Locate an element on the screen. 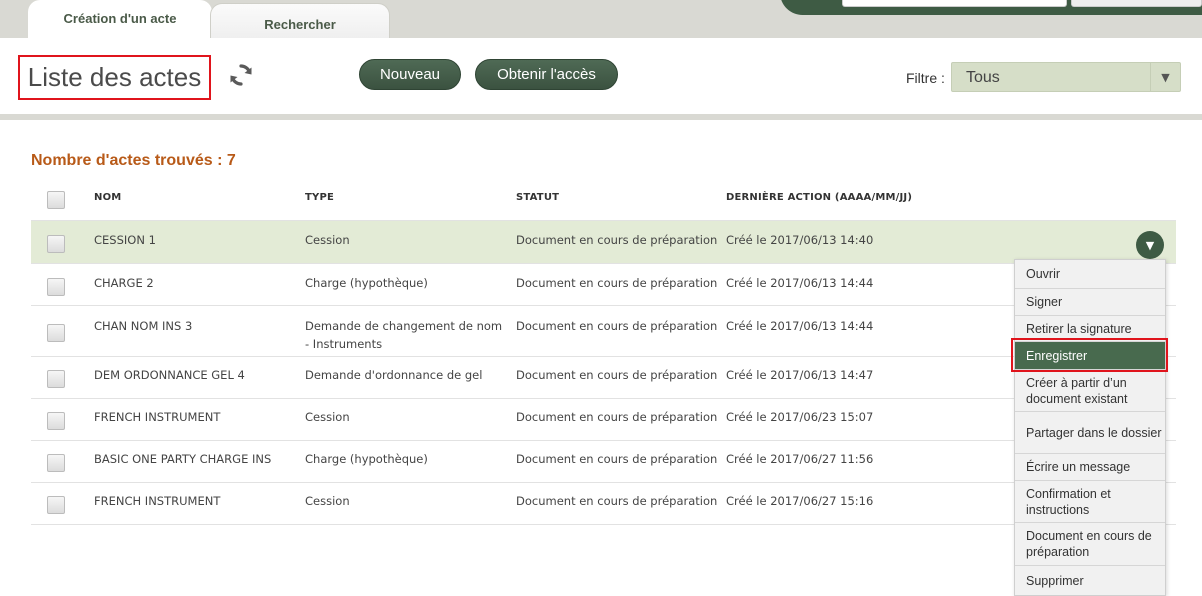 The image size is (1202, 596). row-name: DEM ORDONNANCE GEL 4 is located at coordinates (169, 375).